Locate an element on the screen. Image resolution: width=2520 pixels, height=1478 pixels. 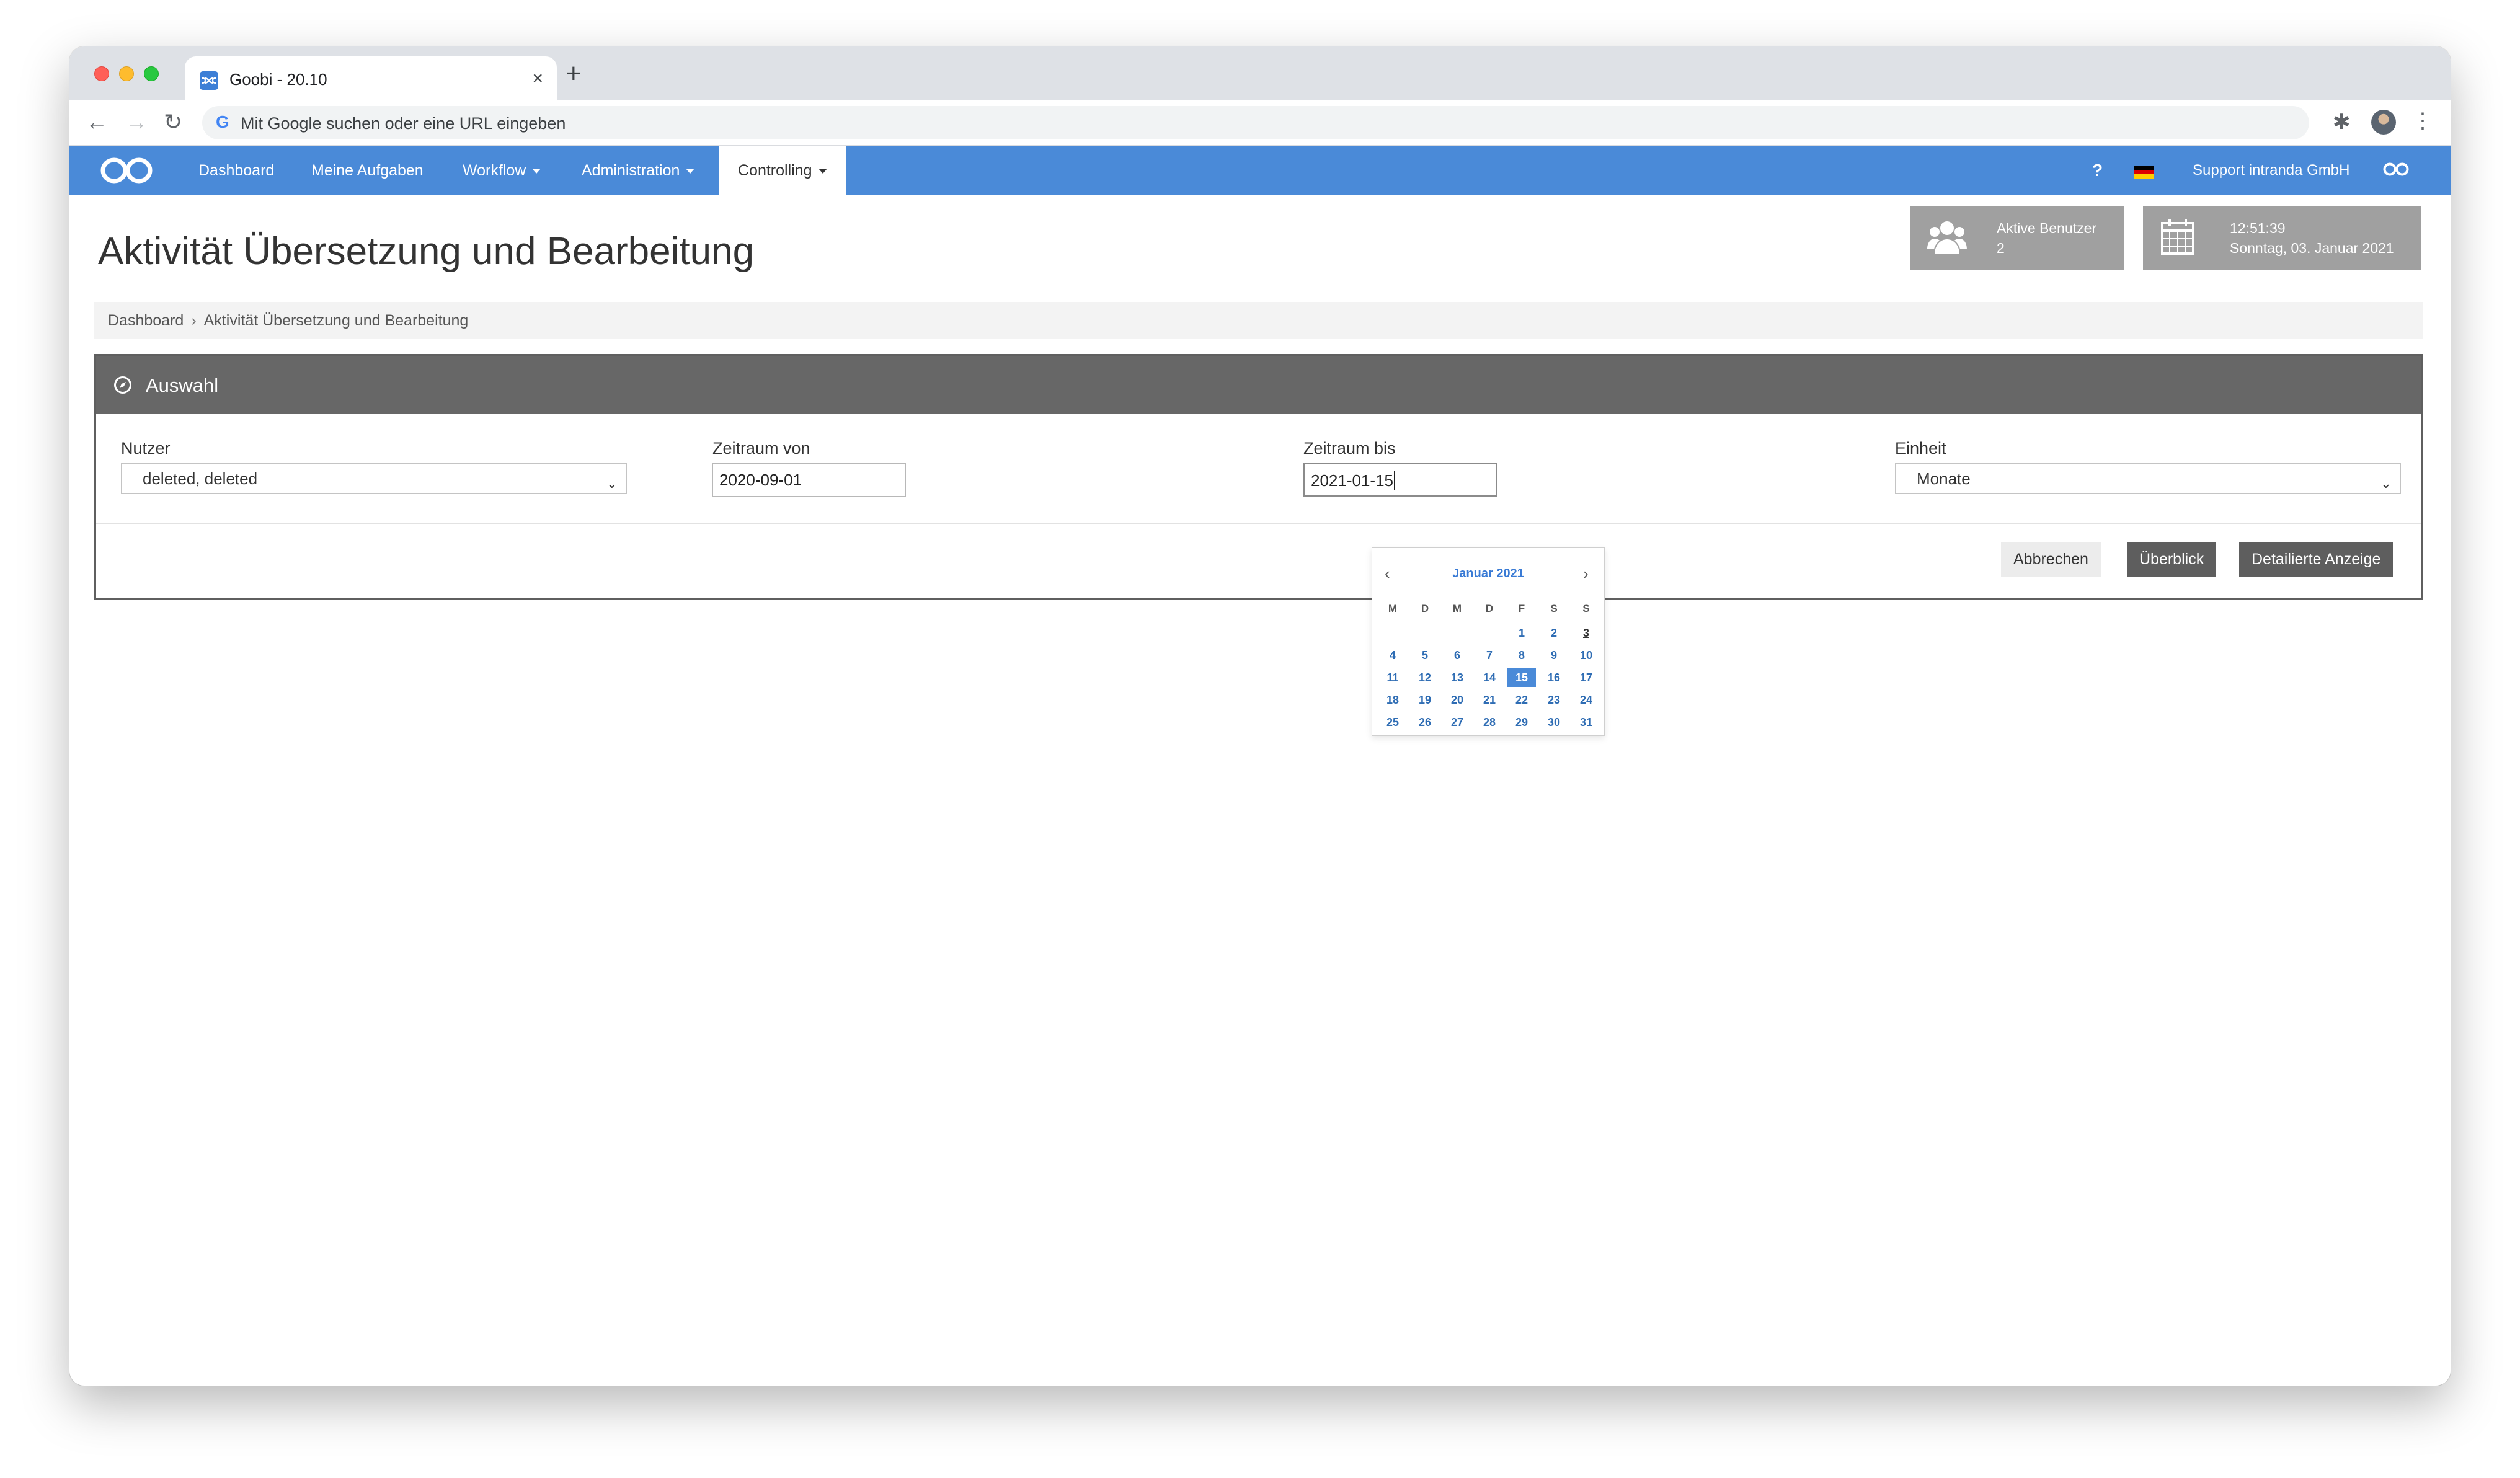
tab-title: Goobi - 20.10 is located at coordinates (278, 79).